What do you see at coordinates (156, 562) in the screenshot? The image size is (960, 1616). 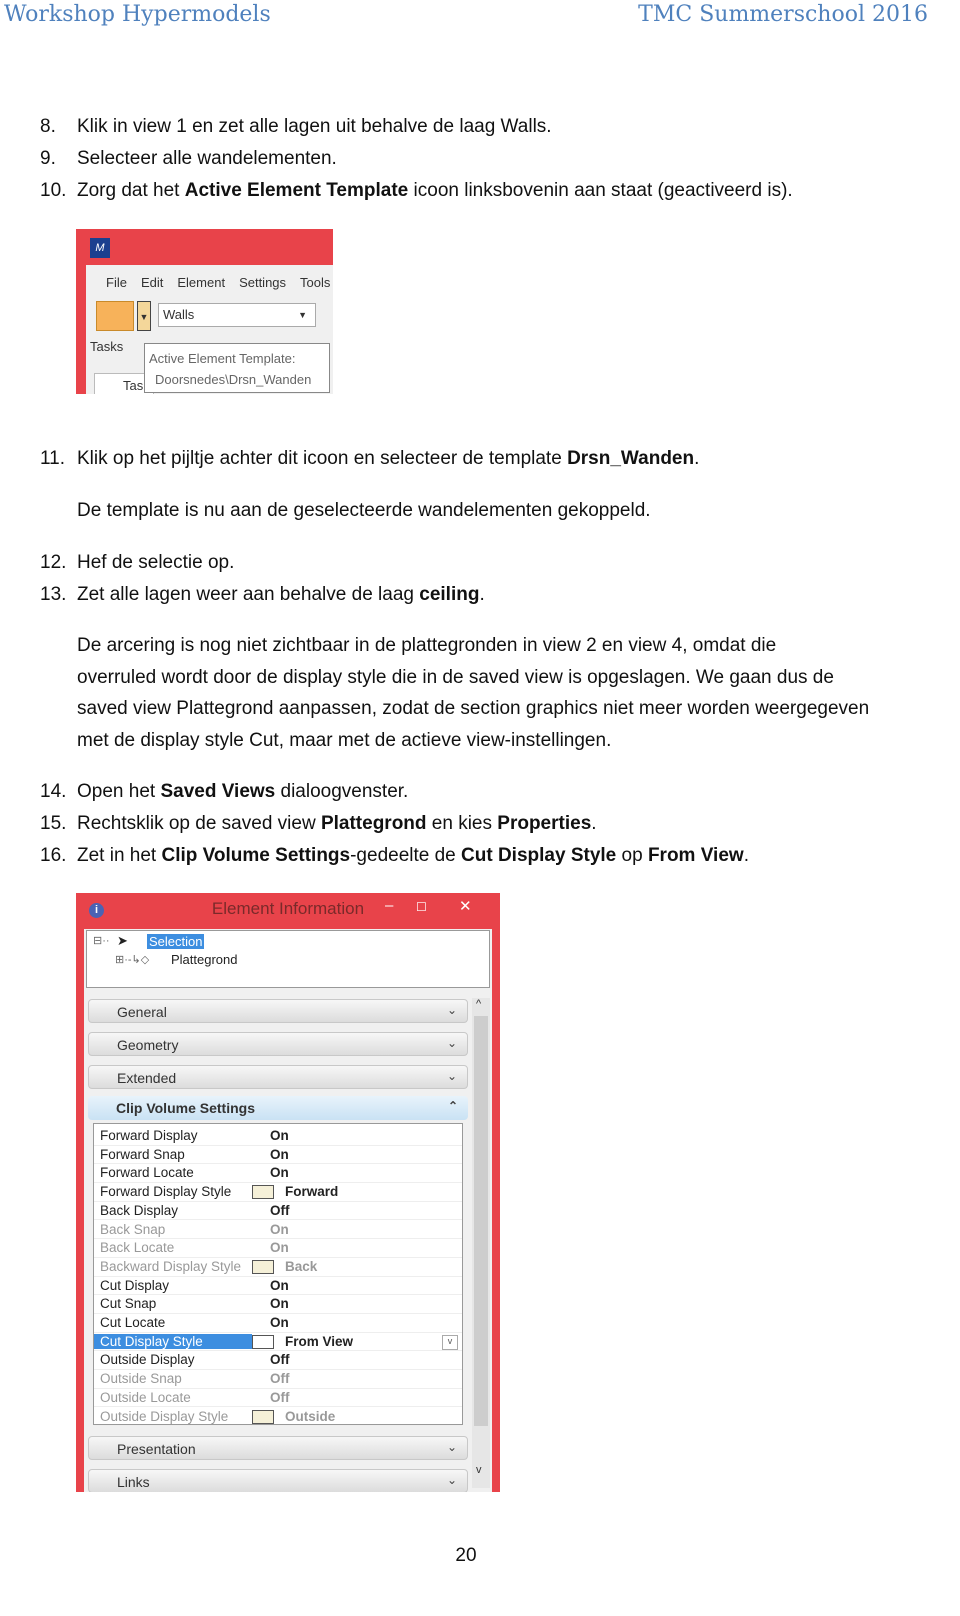 I see `step-text: Hef de selectie op.` at bounding box center [156, 562].